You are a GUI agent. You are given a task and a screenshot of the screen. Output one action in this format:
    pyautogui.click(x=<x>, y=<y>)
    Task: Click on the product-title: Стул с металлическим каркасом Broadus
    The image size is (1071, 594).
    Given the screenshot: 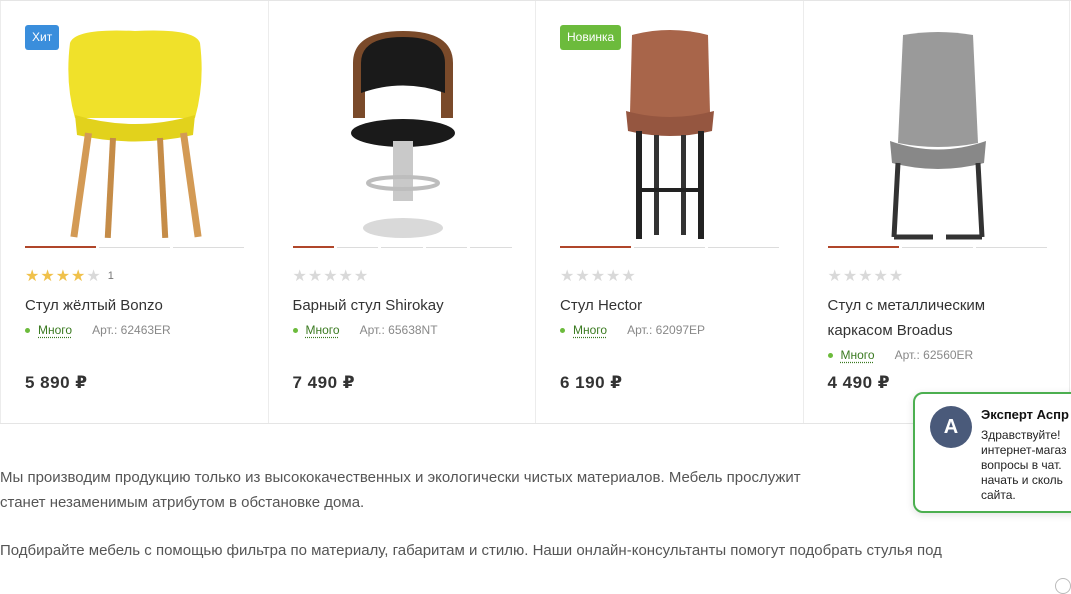 What is the action you would take?
    pyautogui.click(x=935, y=318)
    